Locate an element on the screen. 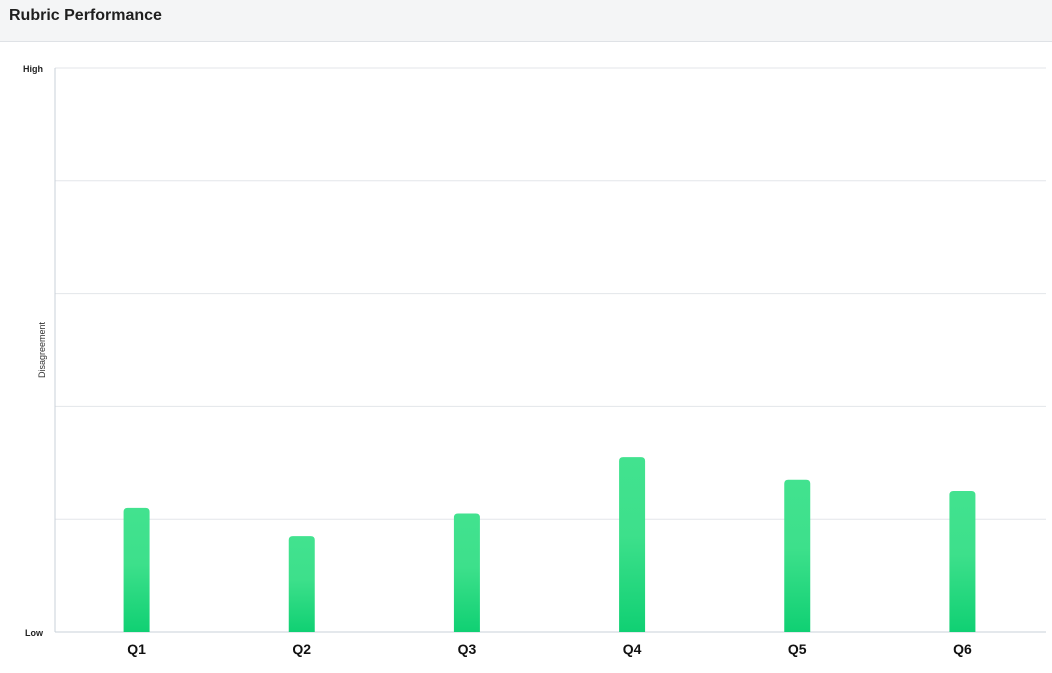 This screenshot has width=1052, height=673. y-tick-low: Low is located at coordinates (34, 633).